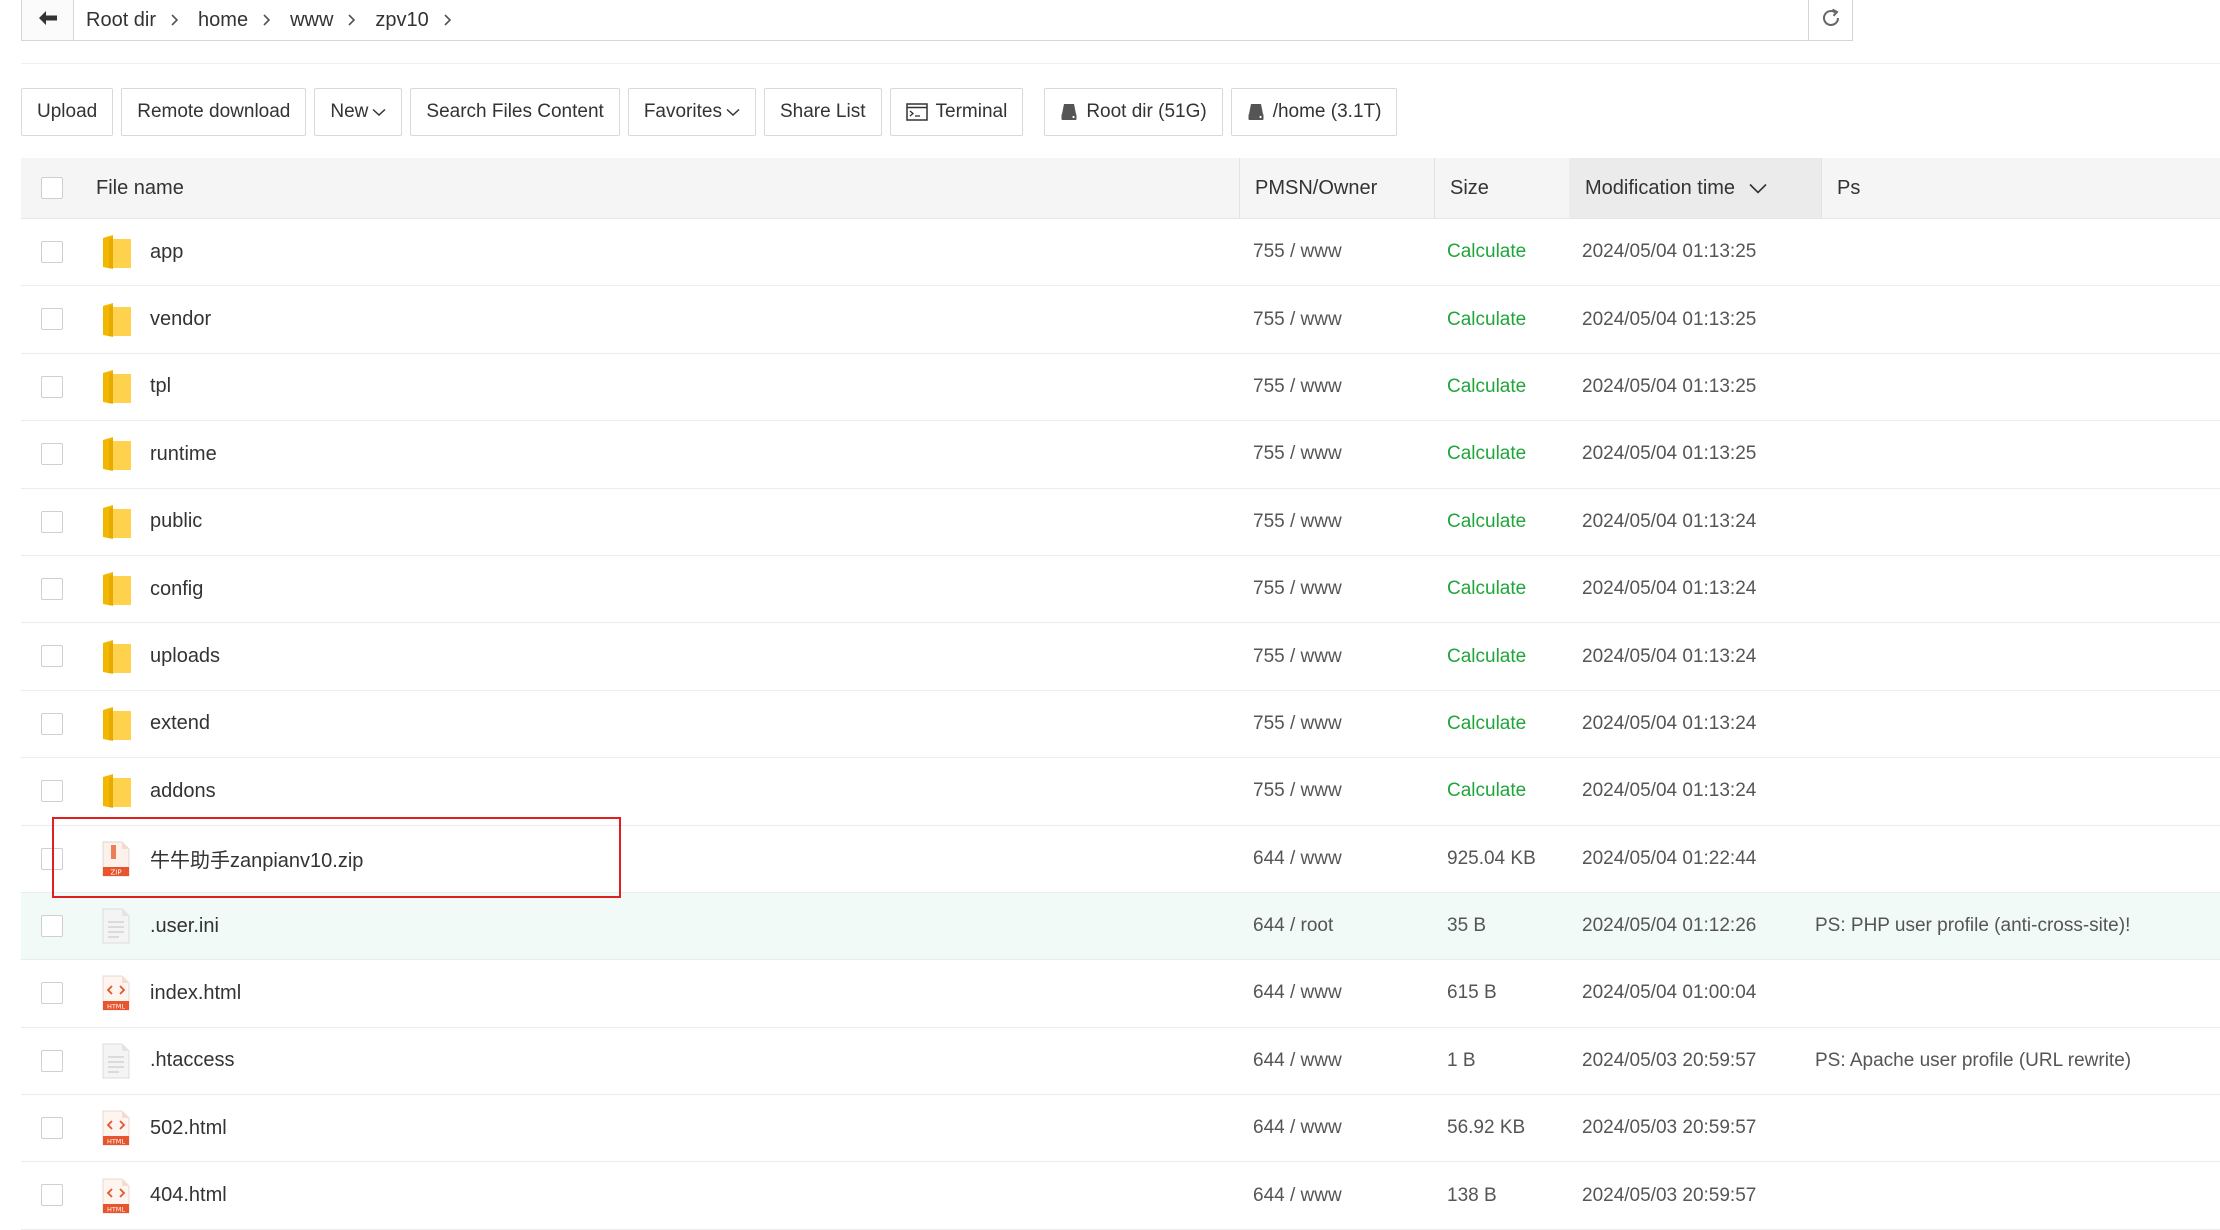  What do you see at coordinates (956, 112) in the screenshot?
I see `terminal-button: Terminal` at bounding box center [956, 112].